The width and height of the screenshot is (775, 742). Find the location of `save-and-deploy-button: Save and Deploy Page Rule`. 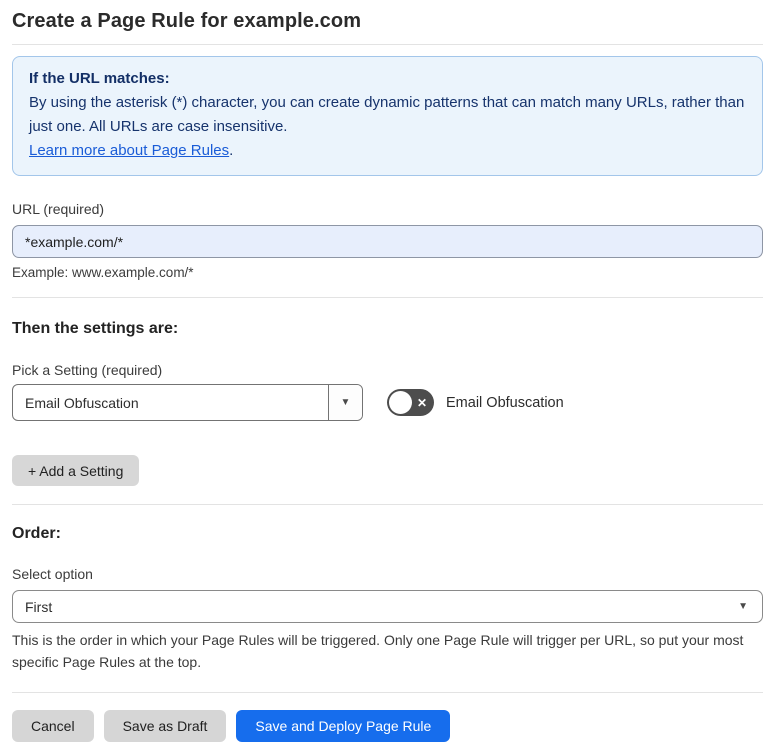

save-and-deploy-button: Save and Deploy Page Rule is located at coordinates (343, 726).